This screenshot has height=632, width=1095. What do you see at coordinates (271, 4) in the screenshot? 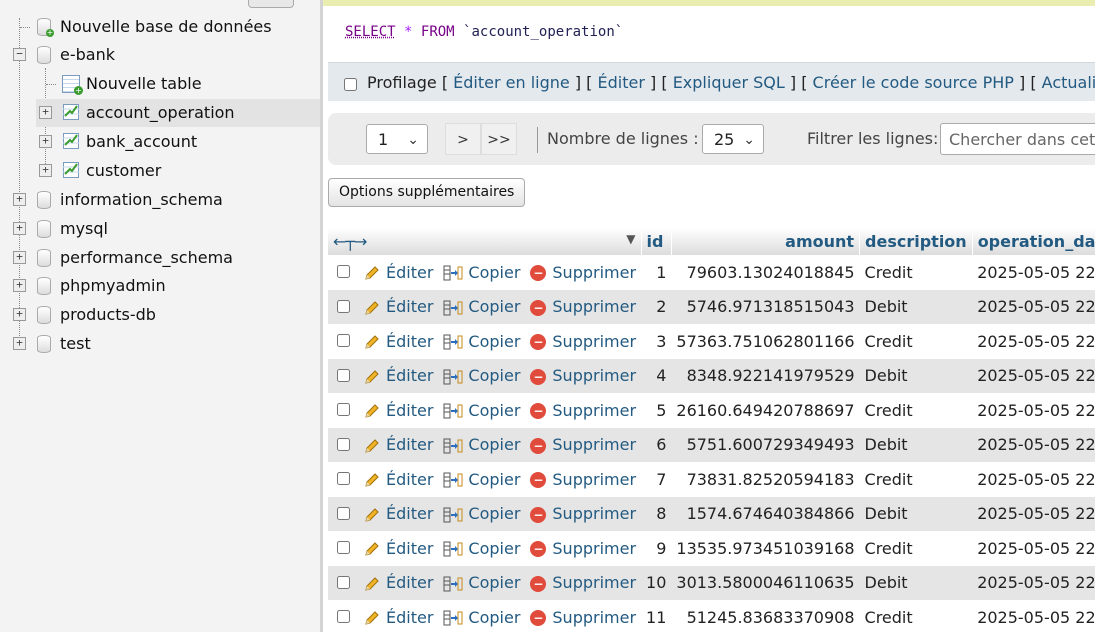
I see `panel-toolbar-icon` at bounding box center [271, 4].